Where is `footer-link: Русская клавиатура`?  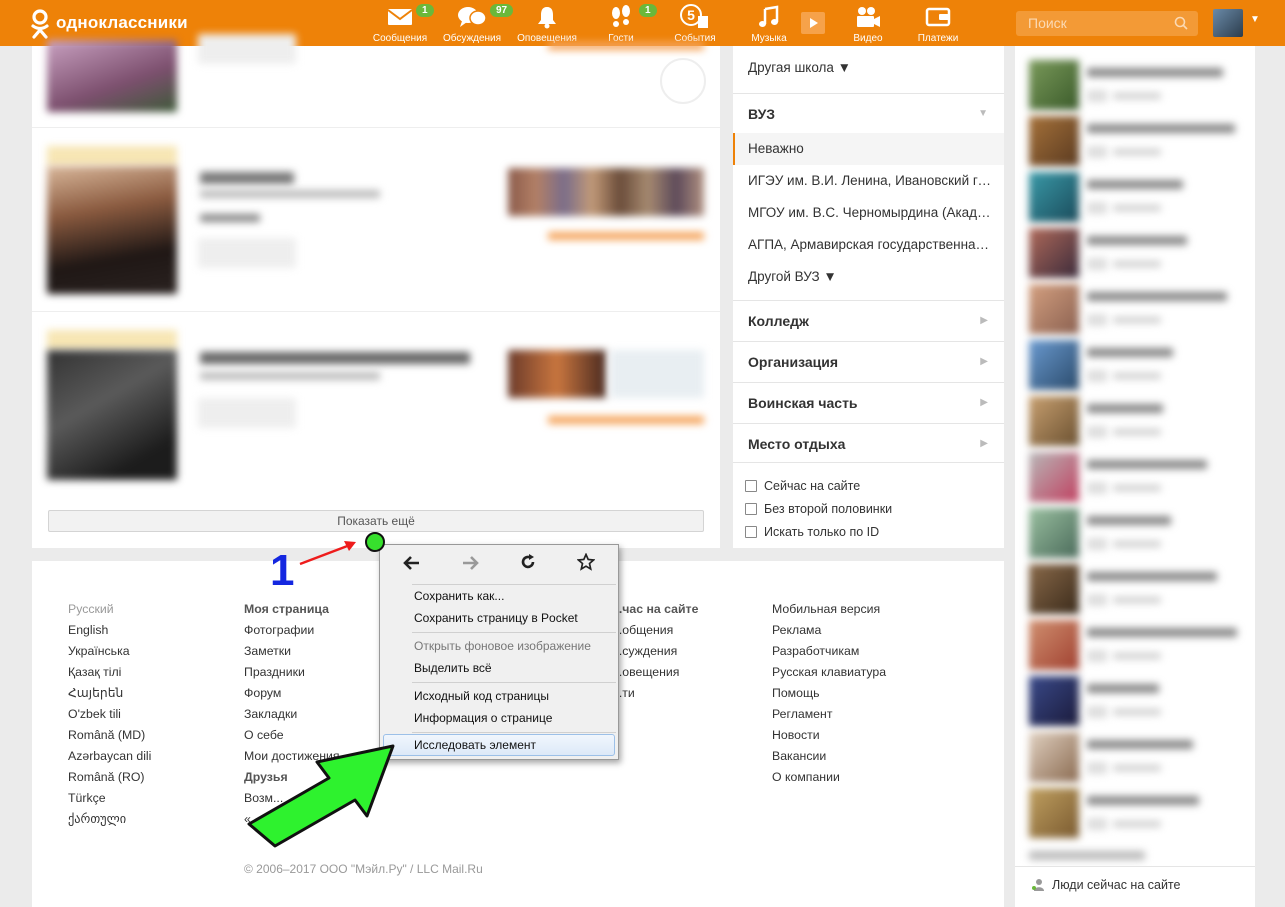 footer-link: Русская клавиатура is located at coordinates (829, 672).